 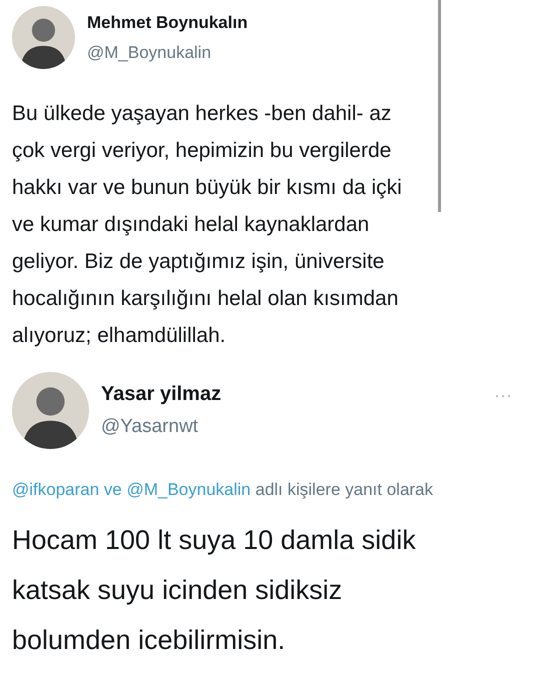 I want to click on author-name: Mehmet Boynukalın, so click(x=167, y=23).